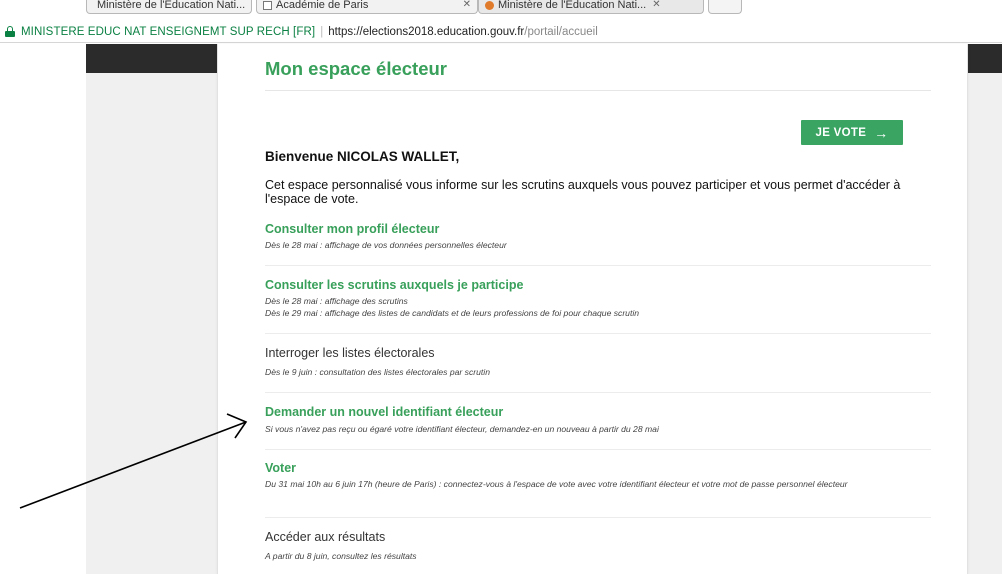 The image size is (1002, 574). I want to click on annotation-arrow-icon, so click(133, 461).